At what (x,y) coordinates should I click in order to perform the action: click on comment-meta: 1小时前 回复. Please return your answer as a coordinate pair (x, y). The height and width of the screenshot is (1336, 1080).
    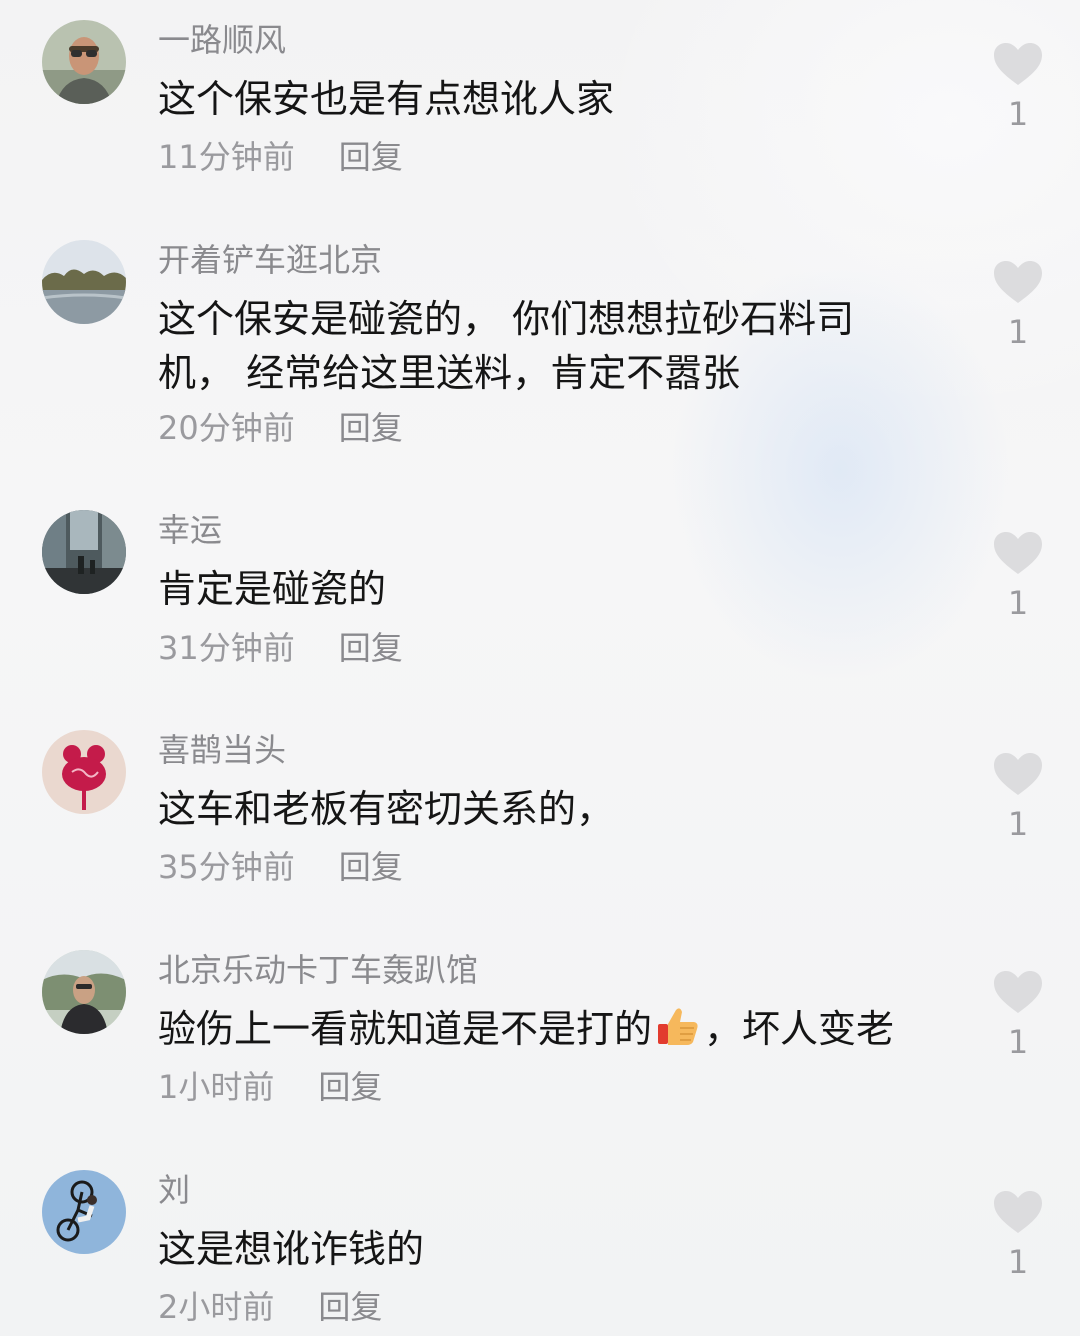
    Looking at the image, I should click on (270, 1087).